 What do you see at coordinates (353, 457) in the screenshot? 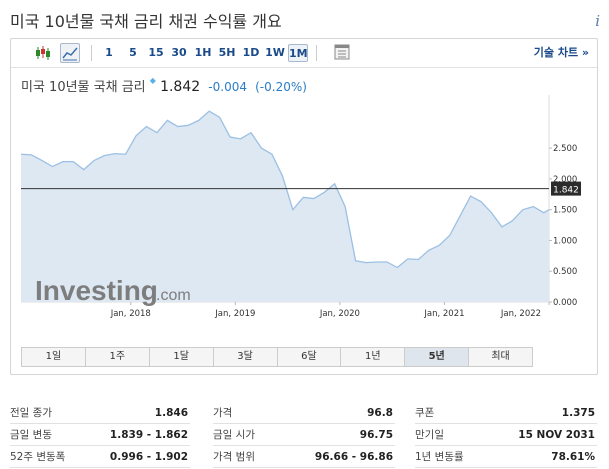
I see `stat-value: 96.66 - 96.86` at bounding box center [353, 457].